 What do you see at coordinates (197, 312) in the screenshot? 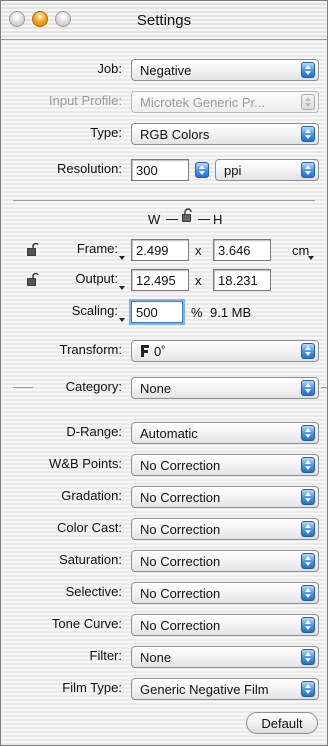
I see `scaling-percent-label: %` at bounding box center [197, 312].